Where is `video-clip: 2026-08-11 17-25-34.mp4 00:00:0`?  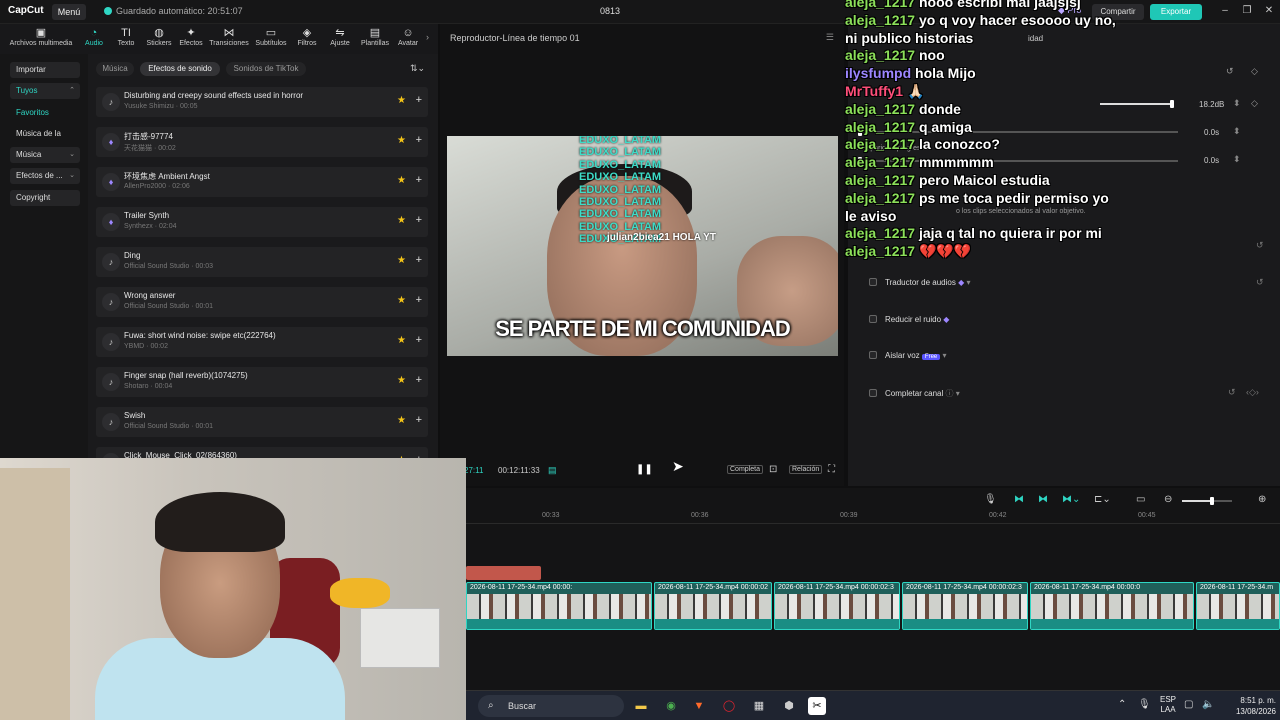 video-clip: 2026-08-11 17-25-34.mp4 00:00:0 is located at coordinates (1112, 606).